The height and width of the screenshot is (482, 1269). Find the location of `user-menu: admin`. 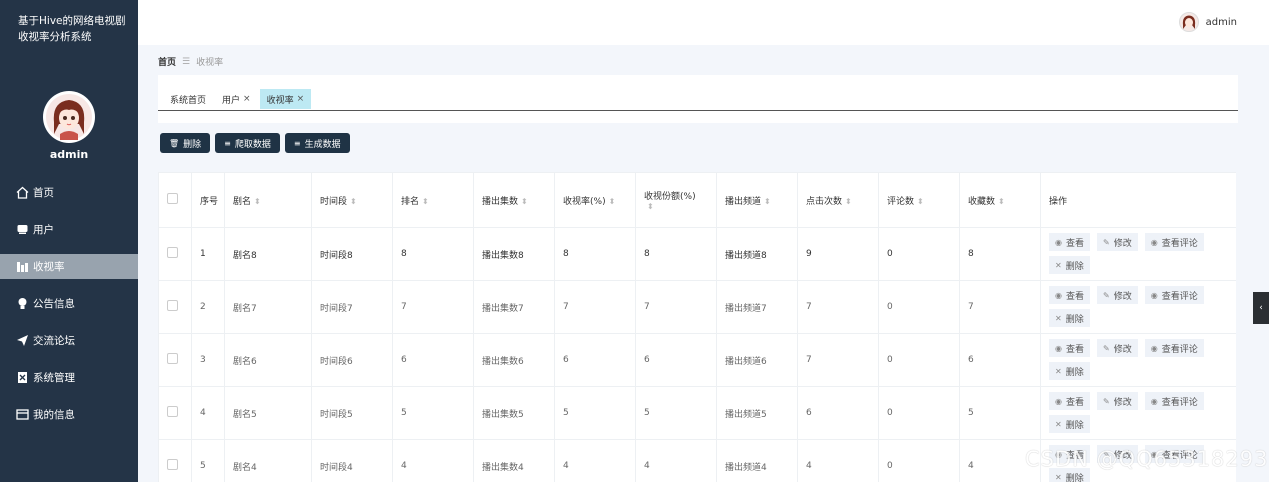

user-menu: admin is located at coordinates (1207, 22).